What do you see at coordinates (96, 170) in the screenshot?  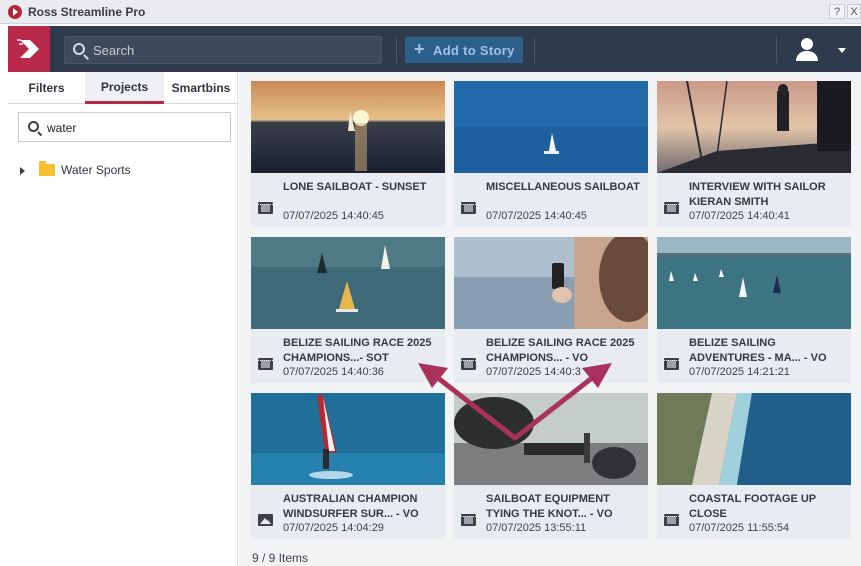 I see `tree-item-label: Water Sports` at bounding box center [96, 170].